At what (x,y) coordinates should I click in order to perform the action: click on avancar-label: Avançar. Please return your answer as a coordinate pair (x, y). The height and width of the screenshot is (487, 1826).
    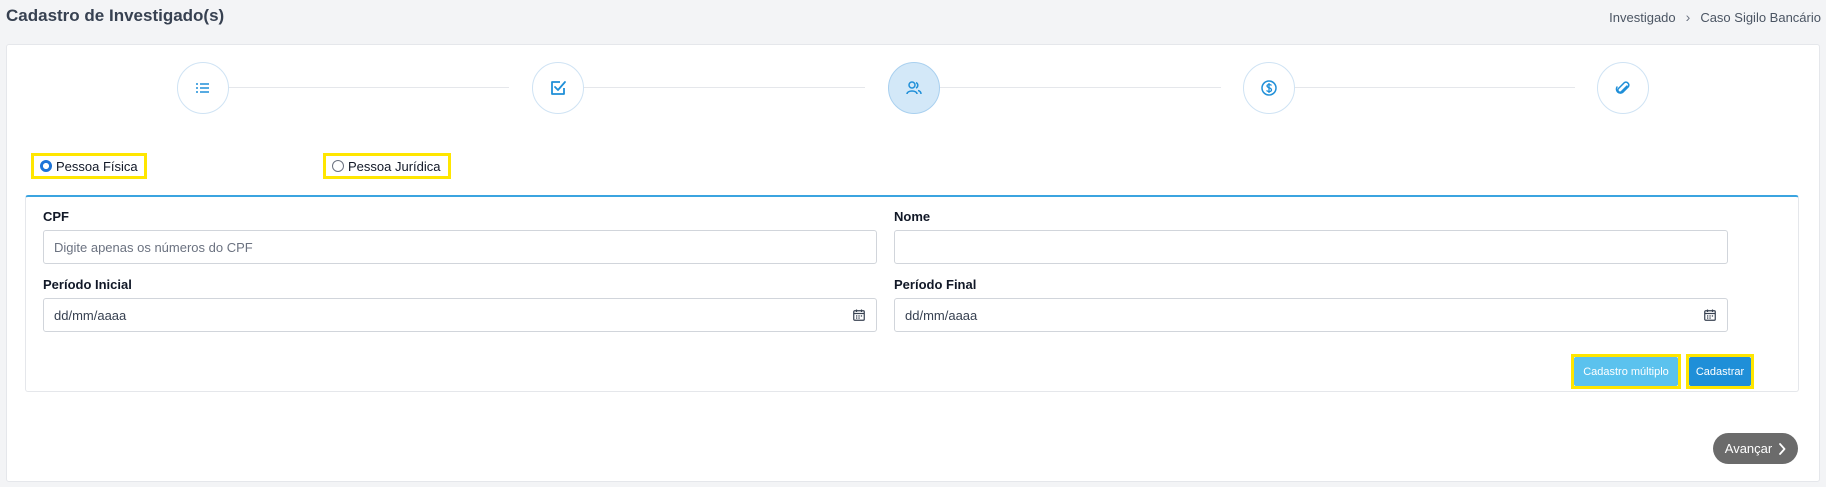
    Looking at the image, I should click on (1748, 448).